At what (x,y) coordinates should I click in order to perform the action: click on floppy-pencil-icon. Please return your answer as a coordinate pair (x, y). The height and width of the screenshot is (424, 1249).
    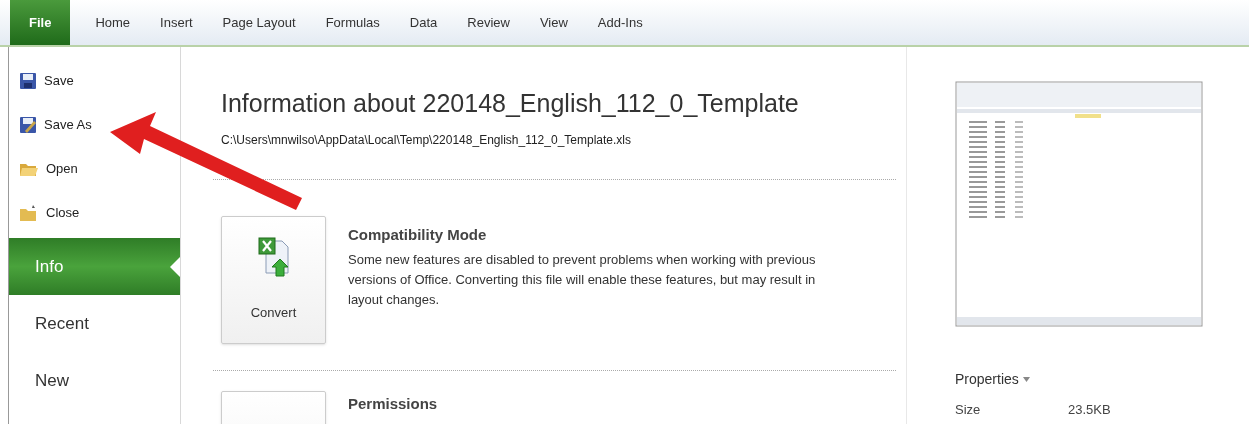
    Looking at the image, I should click on (28, 125).